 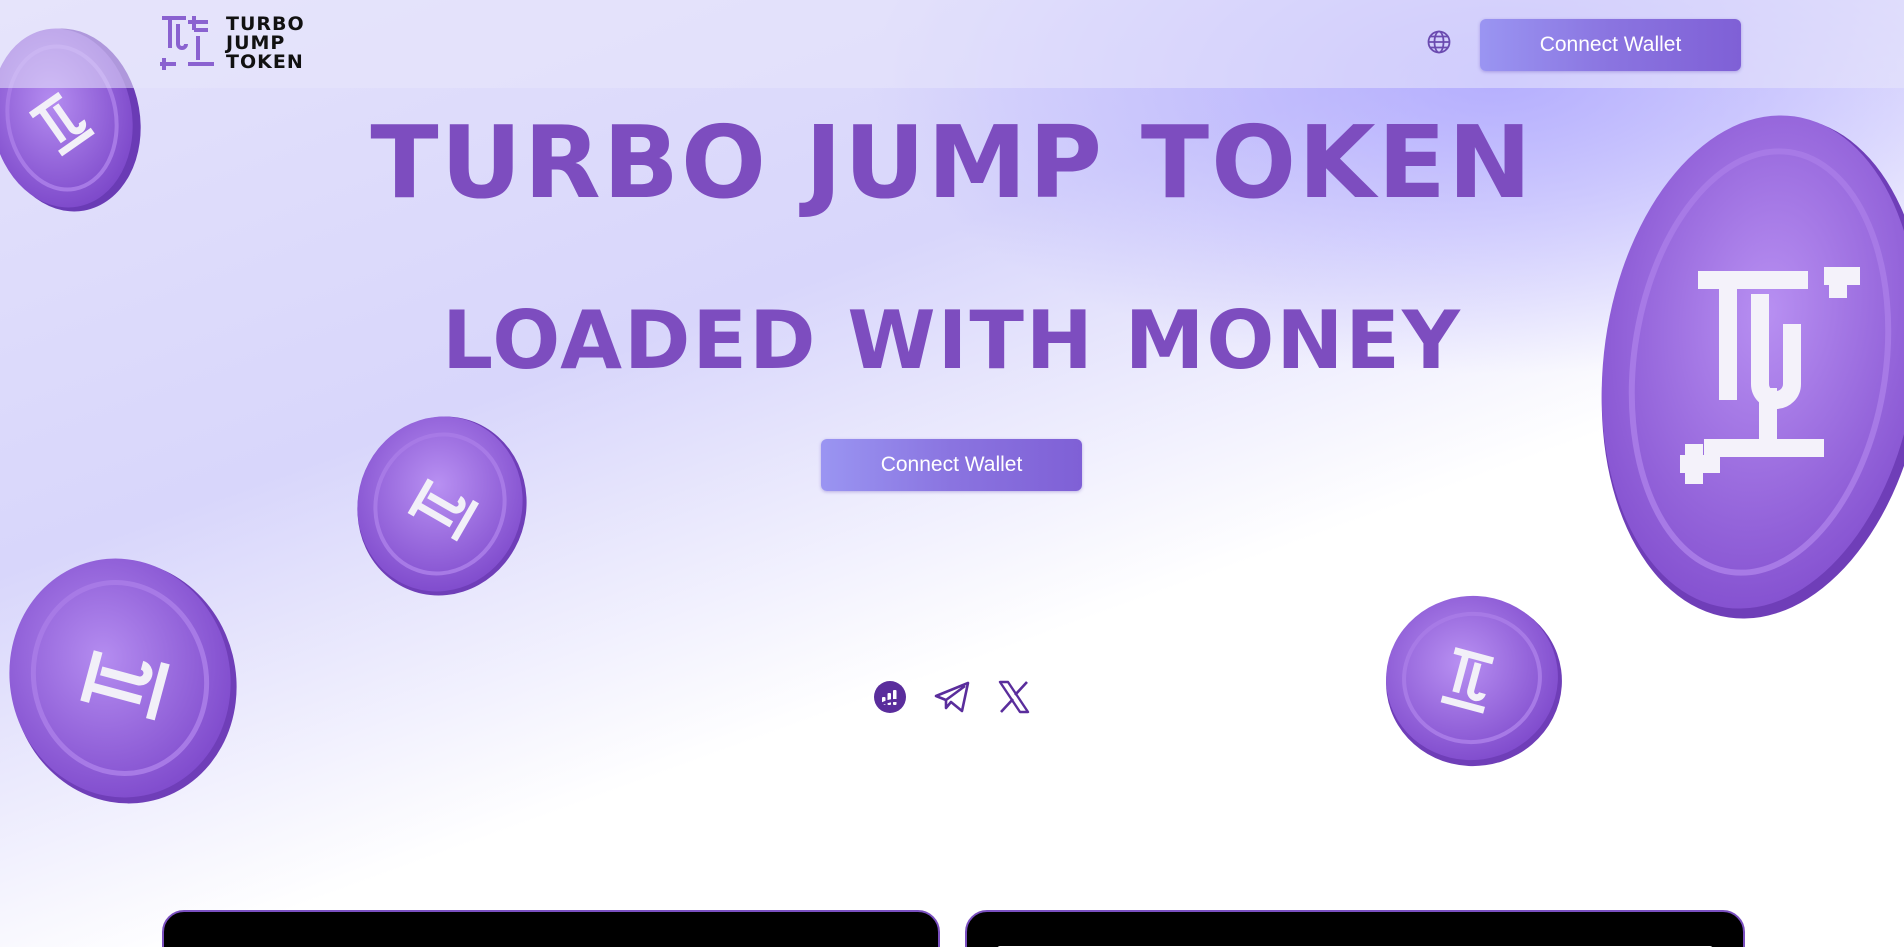 What do you see at coordinates (265, 61) in the screenshot?
I see `brand-line-3: TOKEN` at bounding box center [265, 61].